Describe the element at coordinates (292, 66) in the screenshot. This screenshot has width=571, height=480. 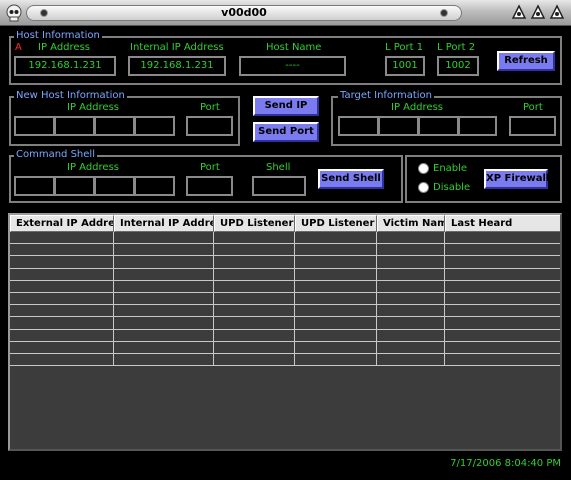
I see `host-name-field: ----` at that location.